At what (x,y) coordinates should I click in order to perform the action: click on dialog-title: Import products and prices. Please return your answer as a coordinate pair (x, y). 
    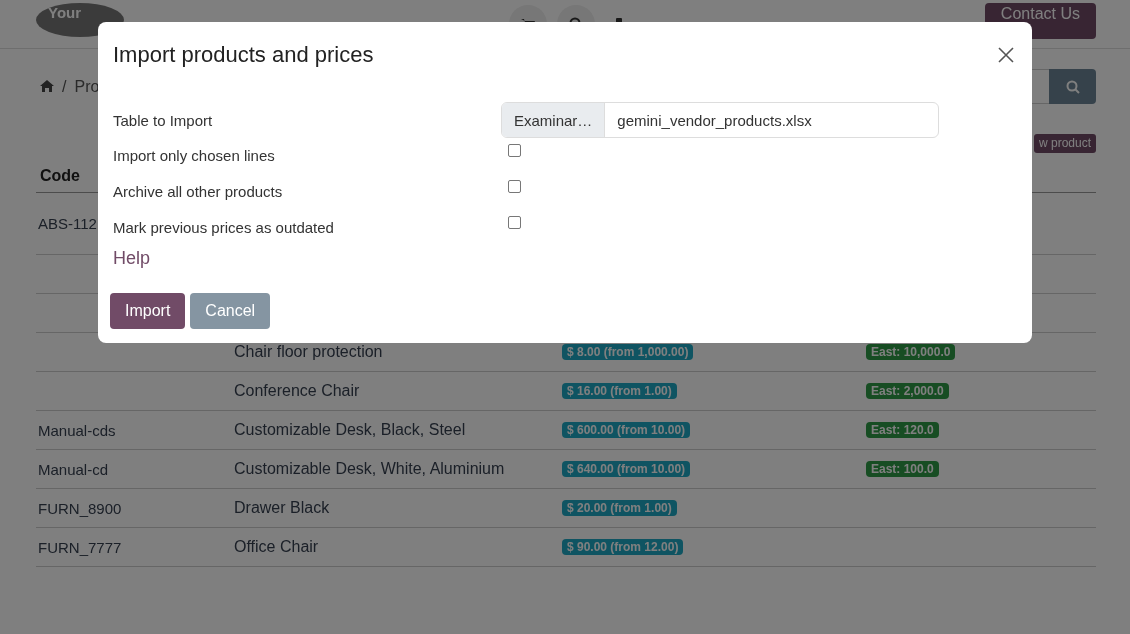
    Looking at the image, I should click on (244, 55).